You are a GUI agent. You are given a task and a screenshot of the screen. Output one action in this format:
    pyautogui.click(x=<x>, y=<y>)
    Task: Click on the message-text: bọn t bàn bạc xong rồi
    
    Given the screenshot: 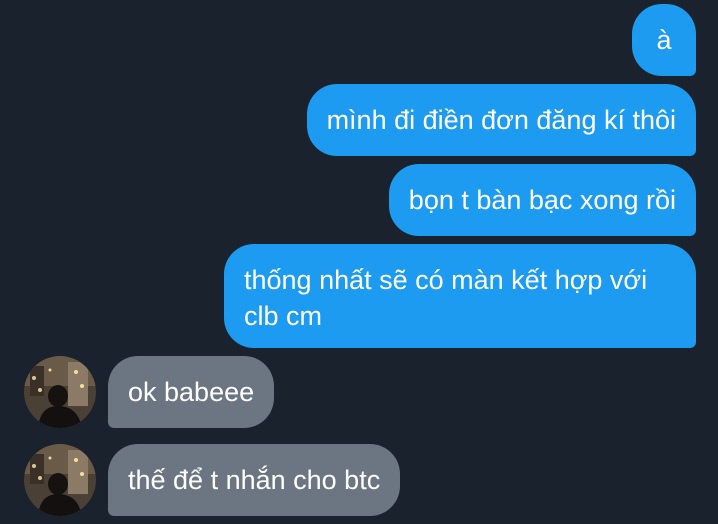 What is the action you would take?
    pyautogui.click(x=542, y=200)
    